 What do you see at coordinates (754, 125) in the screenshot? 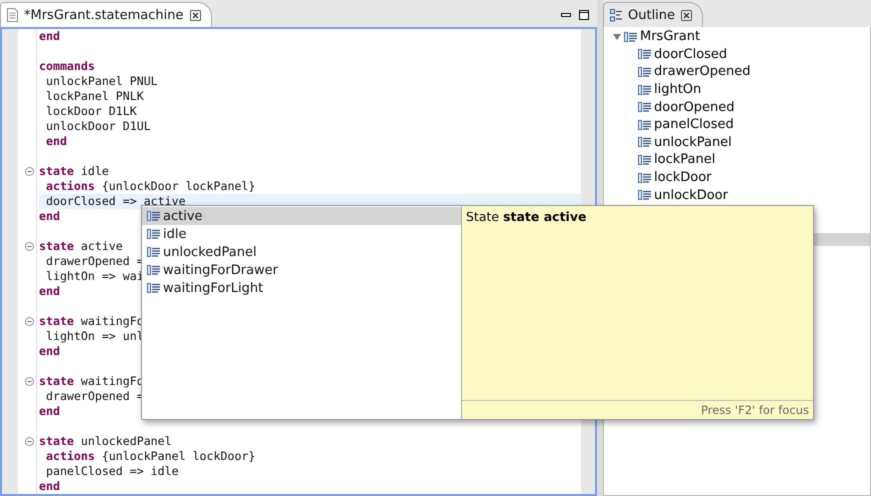
I see `tree-item: panelClosed` at bounding box center [754, 125].